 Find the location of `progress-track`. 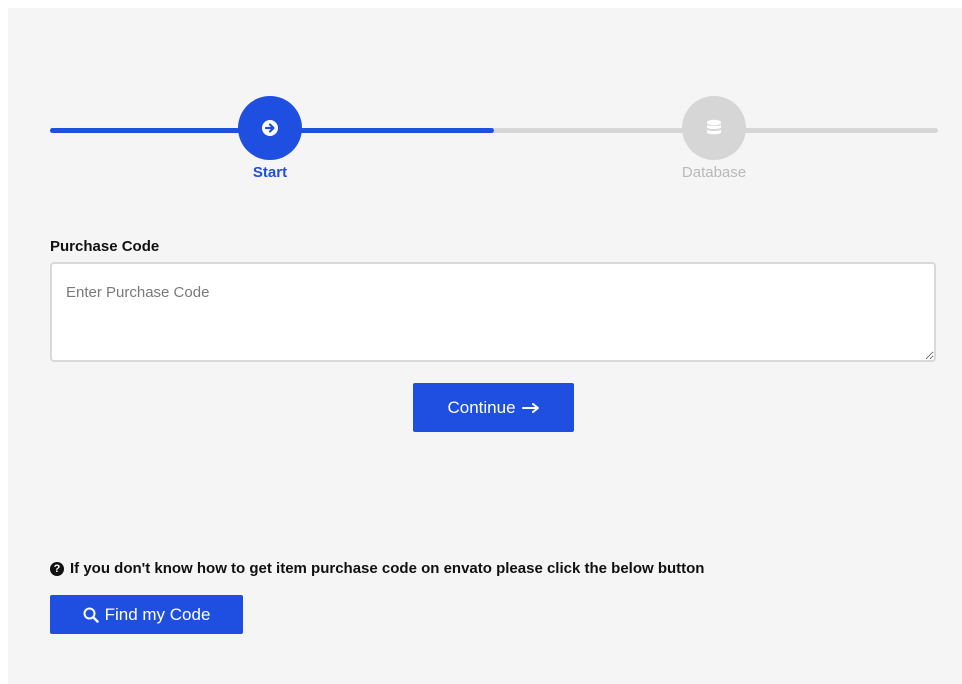

progress-track is located at coordinates (494, 130).